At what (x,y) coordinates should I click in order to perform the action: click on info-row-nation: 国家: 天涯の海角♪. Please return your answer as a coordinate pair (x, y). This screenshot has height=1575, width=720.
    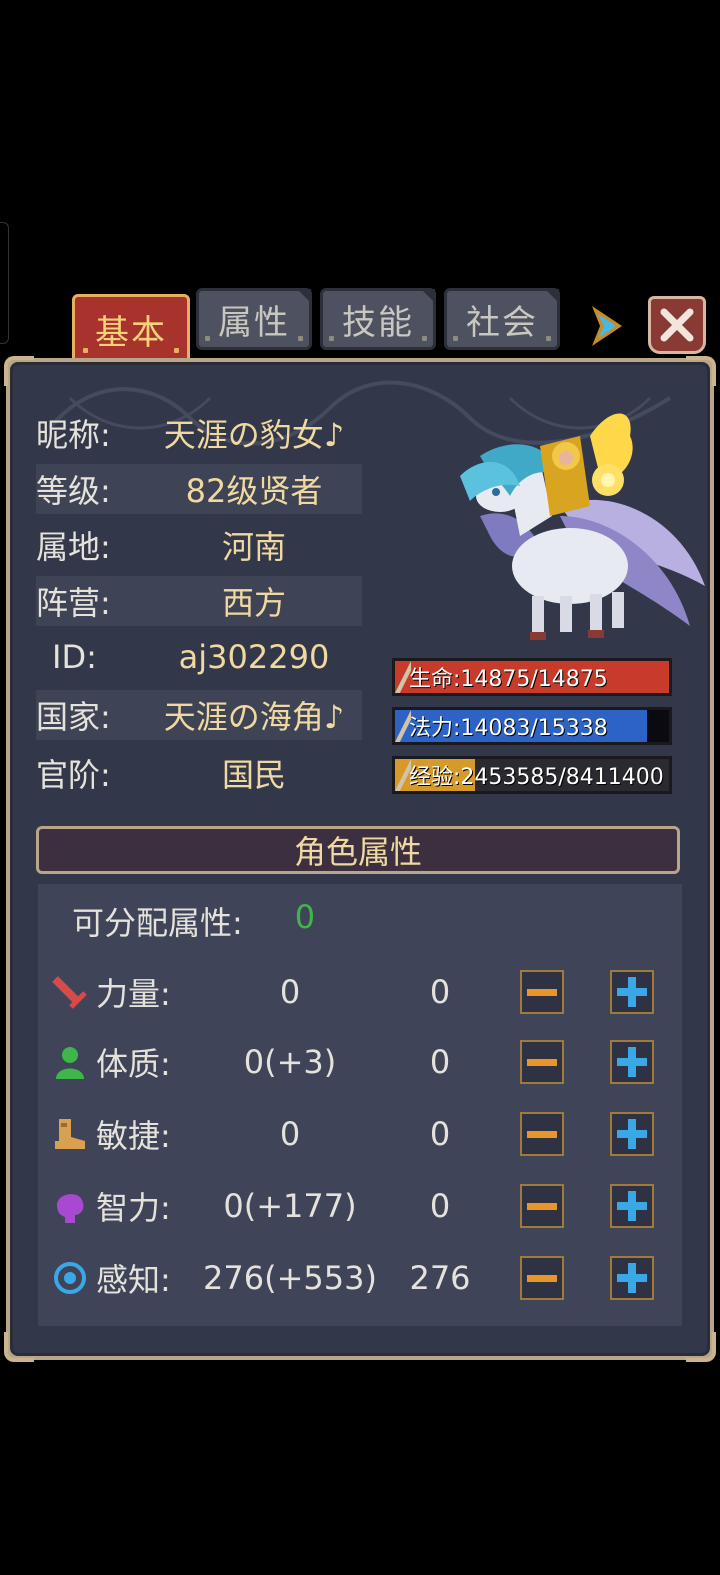
    Looking at the image, I should click on (199, 715).